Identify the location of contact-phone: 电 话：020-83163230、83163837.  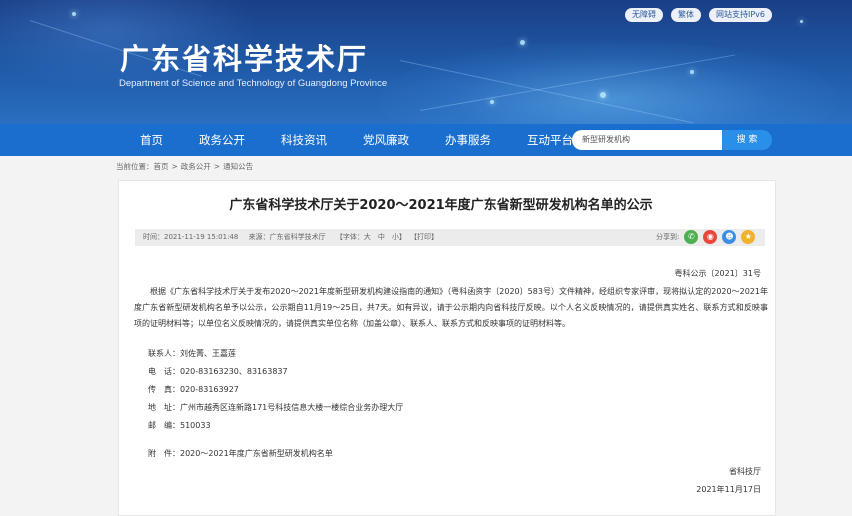
(218, 371).